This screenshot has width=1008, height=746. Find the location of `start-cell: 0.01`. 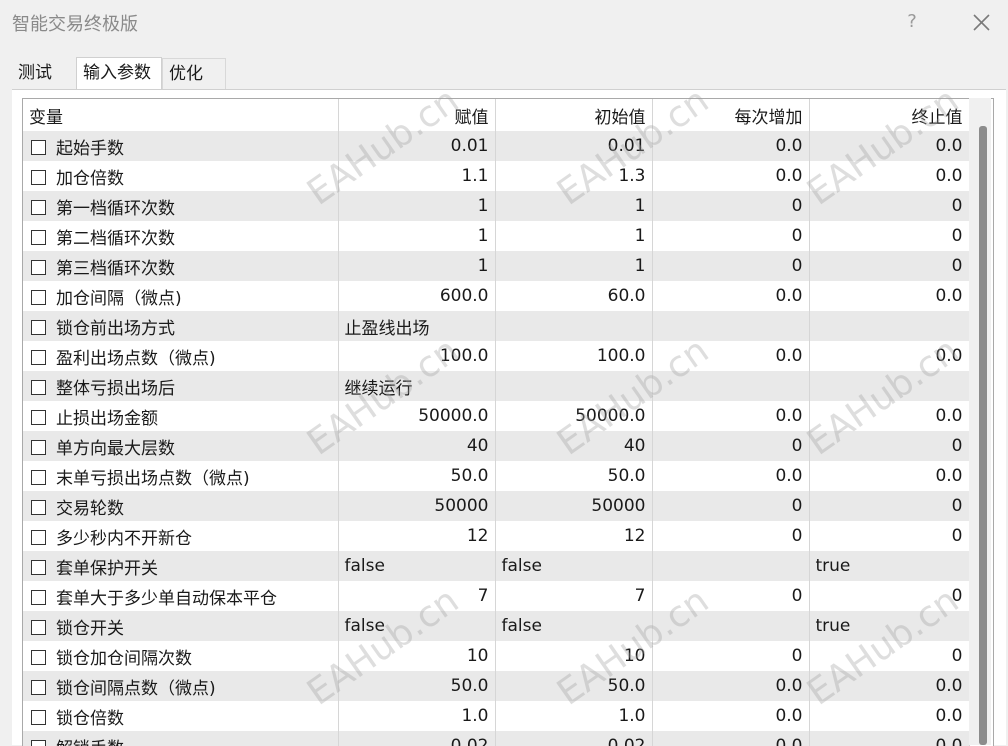

start-cell: 0.01 is located at coordinates (573, 146).